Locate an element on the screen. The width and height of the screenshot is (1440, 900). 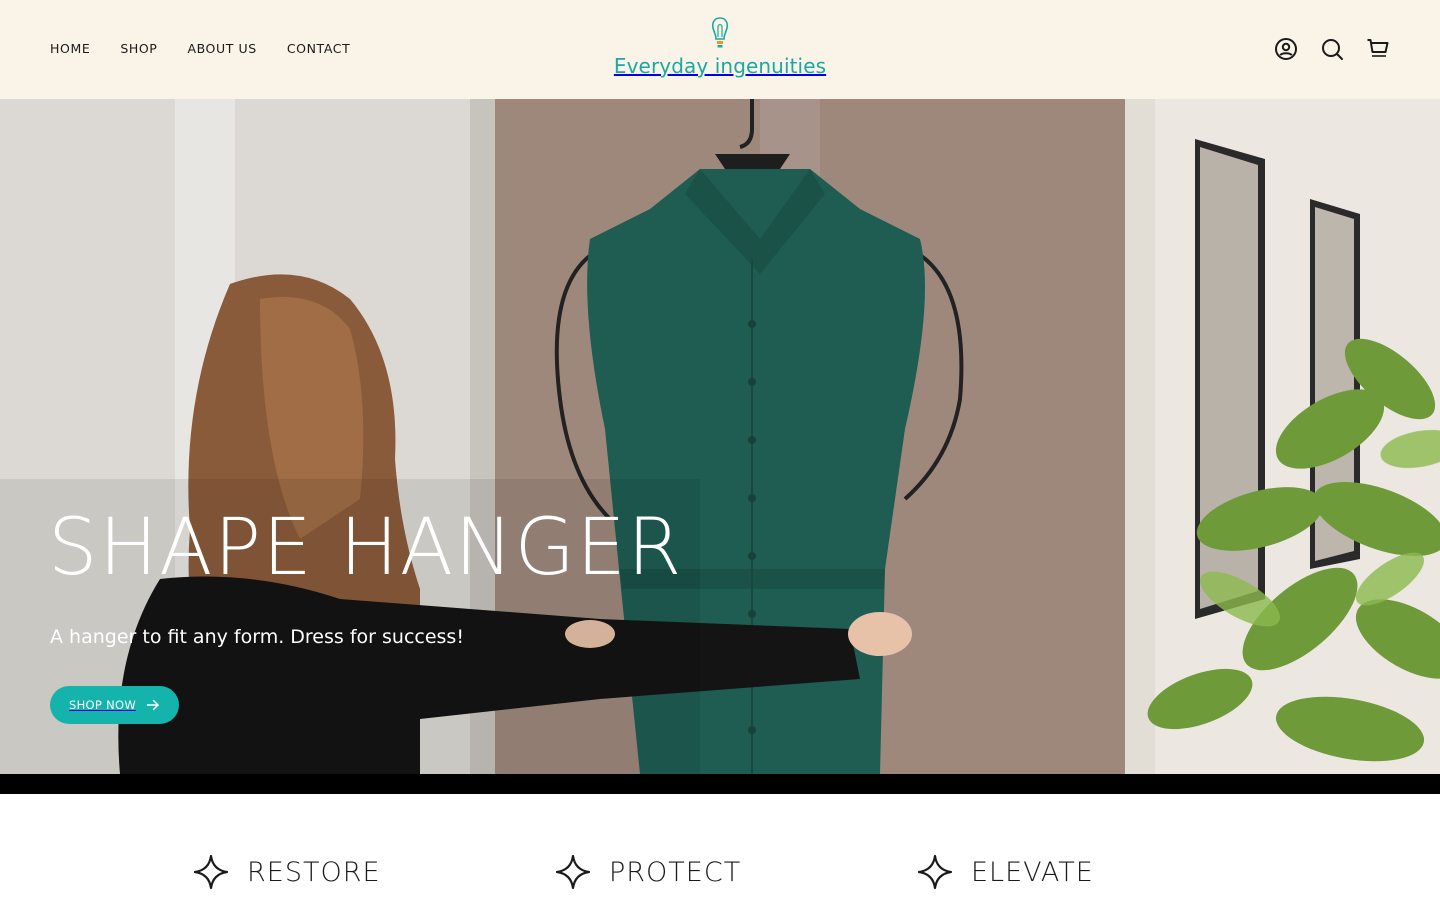
nav-about-us: ABOUT US is located at coordinates (221, 48).